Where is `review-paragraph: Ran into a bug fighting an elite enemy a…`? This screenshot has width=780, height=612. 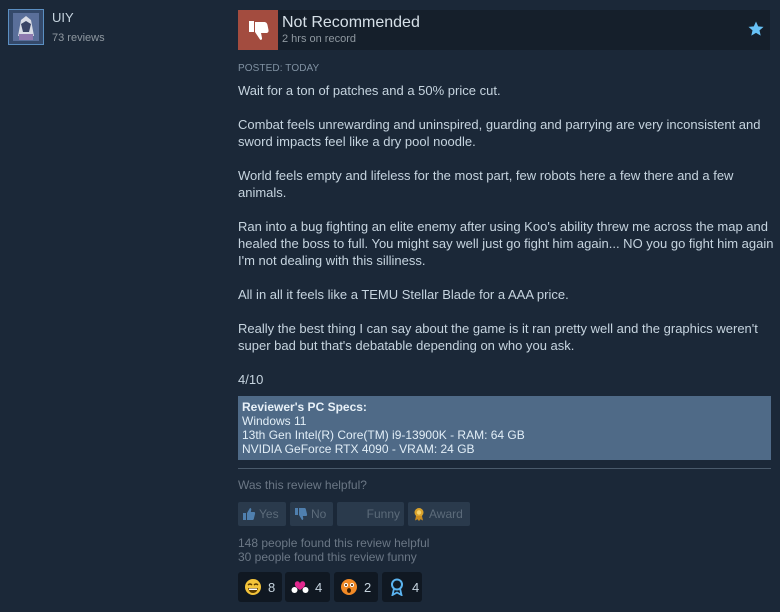
review-paragraph: Ran into a bug fighting an elite enemy a… is located at coordinates (506, 243).